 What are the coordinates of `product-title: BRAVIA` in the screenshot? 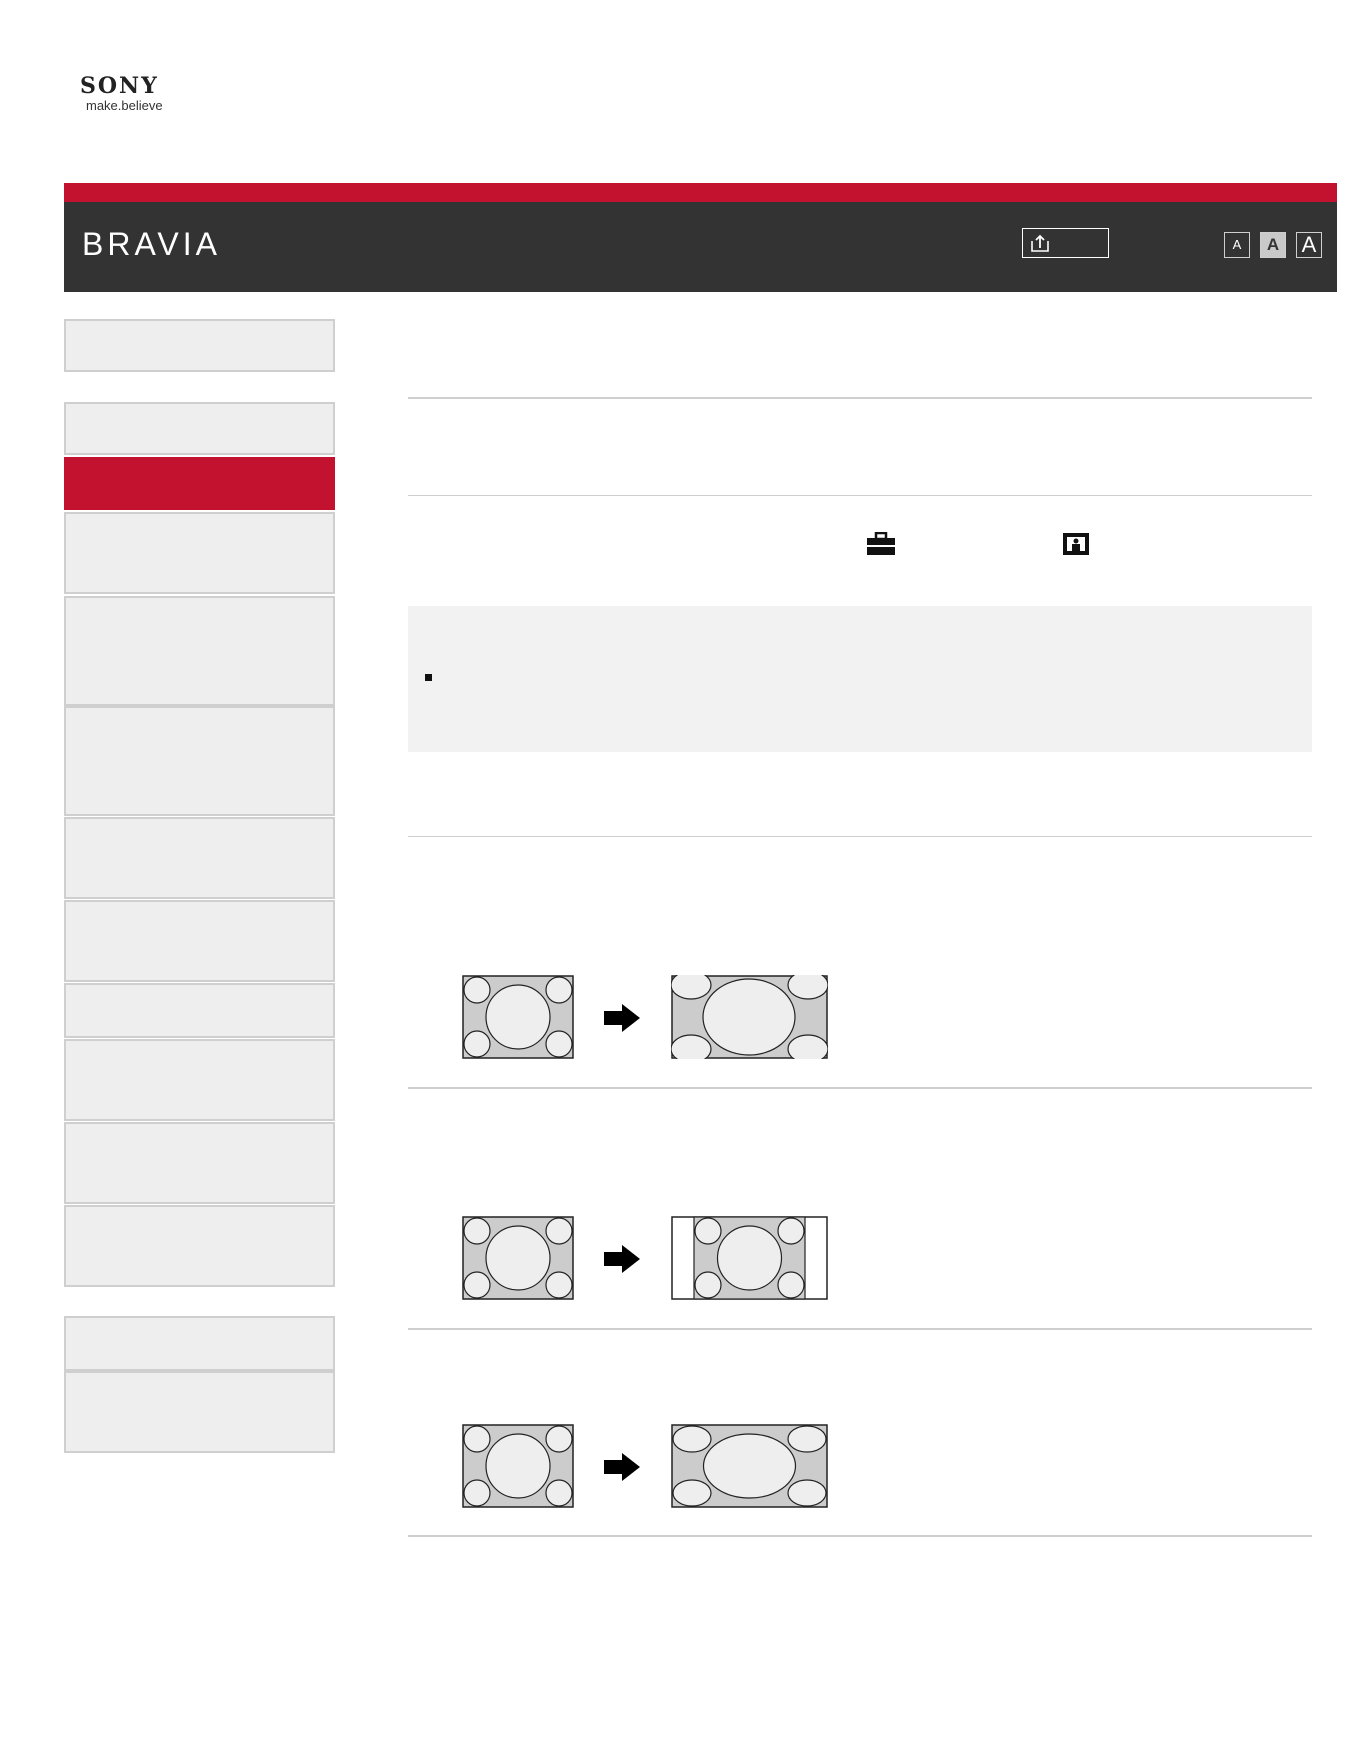 It's located at (151, 244).